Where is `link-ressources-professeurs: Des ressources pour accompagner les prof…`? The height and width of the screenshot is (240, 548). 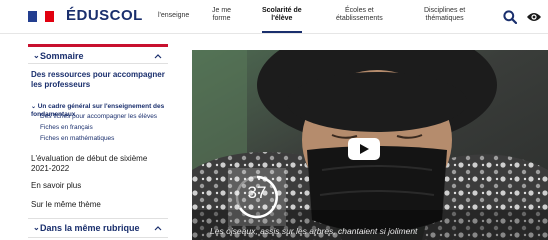 link-ressources-professeurs: Des ressources pour accompagner les prof… is located at coordinates (98, 79).